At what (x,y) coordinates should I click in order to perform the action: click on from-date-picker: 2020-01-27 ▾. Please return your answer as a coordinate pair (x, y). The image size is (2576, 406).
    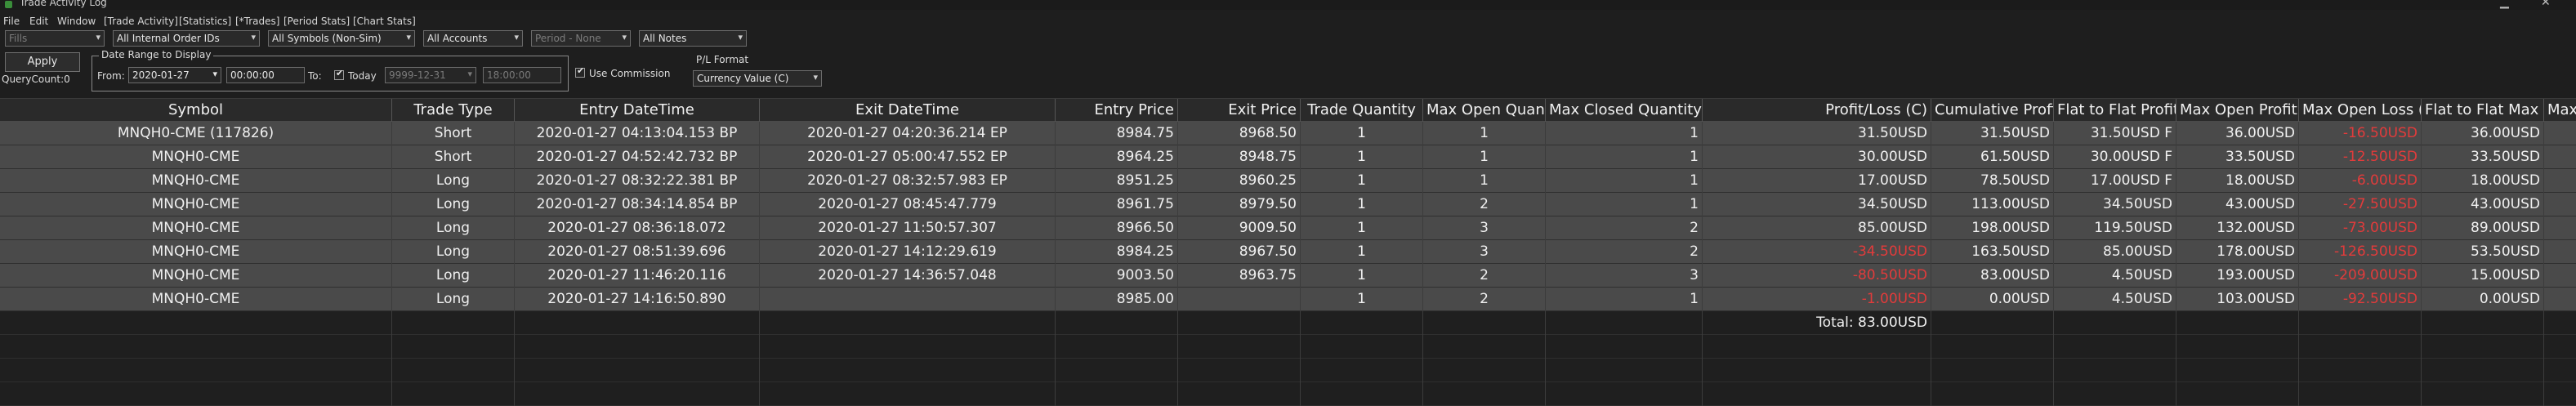
    Looking at the image, I should click on (175, 75).